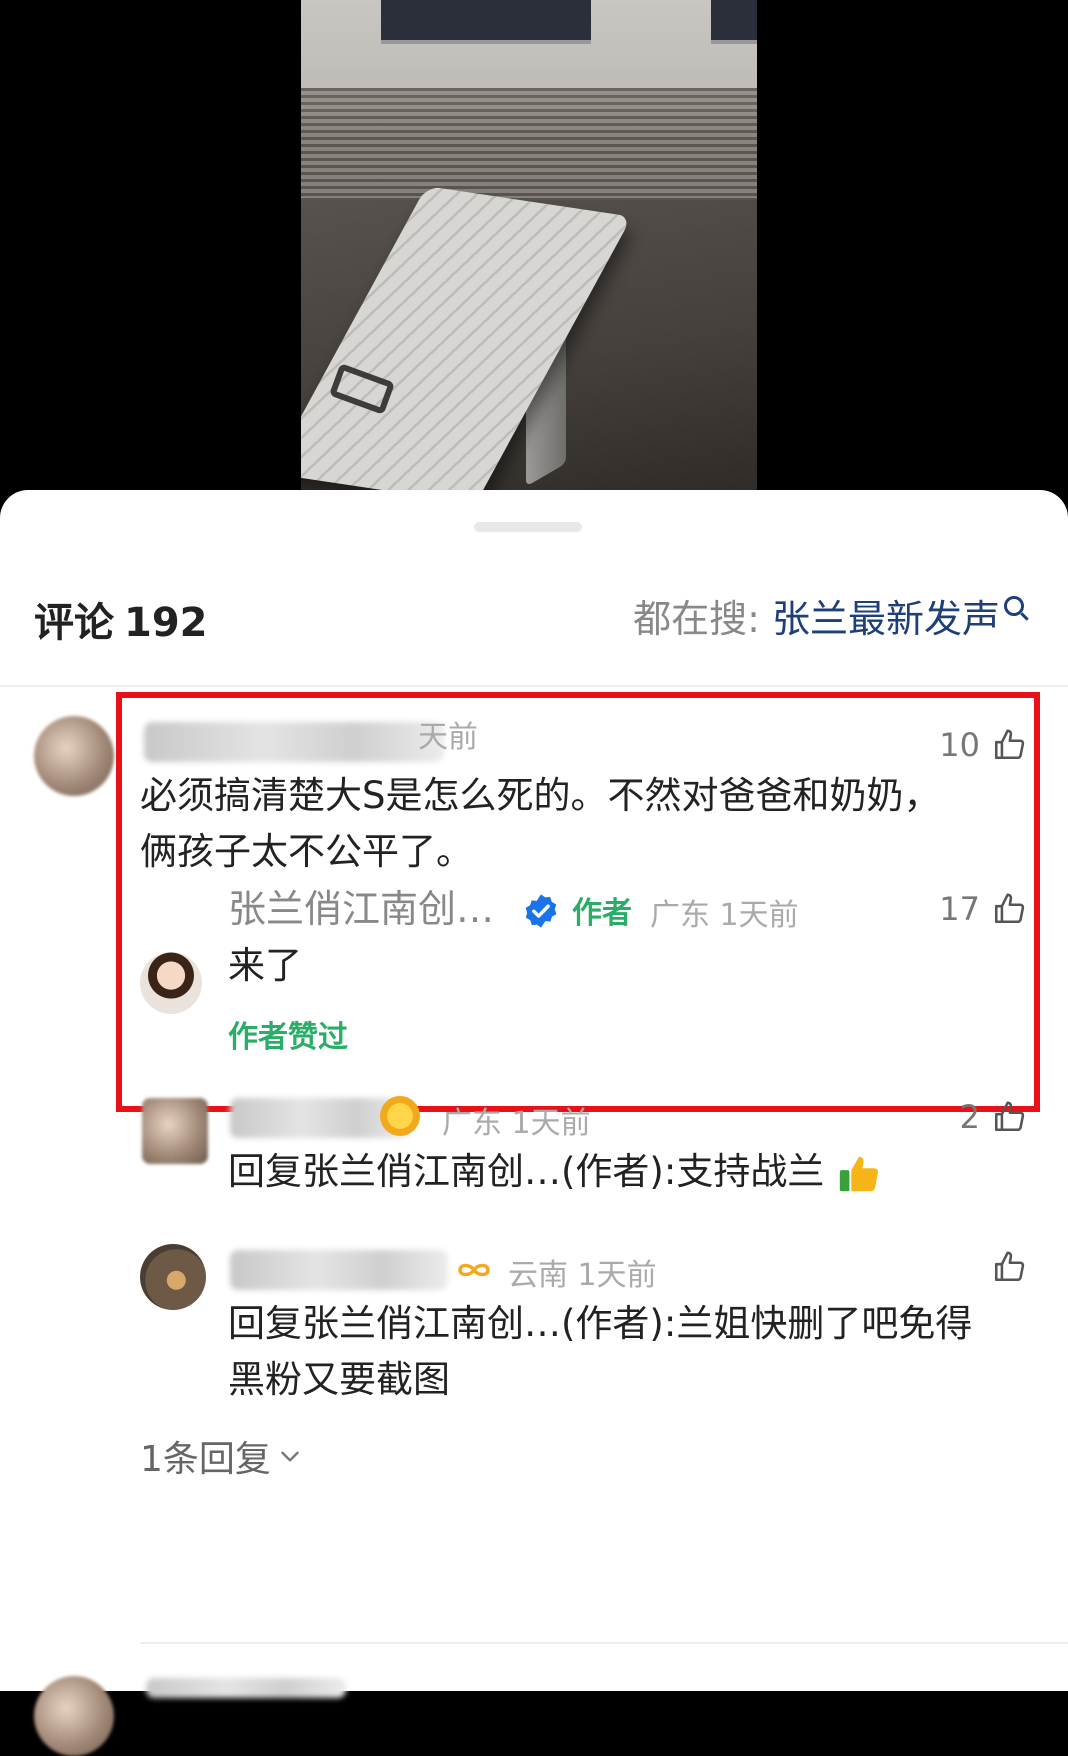  Describe the element at coordinates (534, 605) in the screenshot. I see `comment-header: 评论 192 都在搜: 张兰最新发声` at that location.